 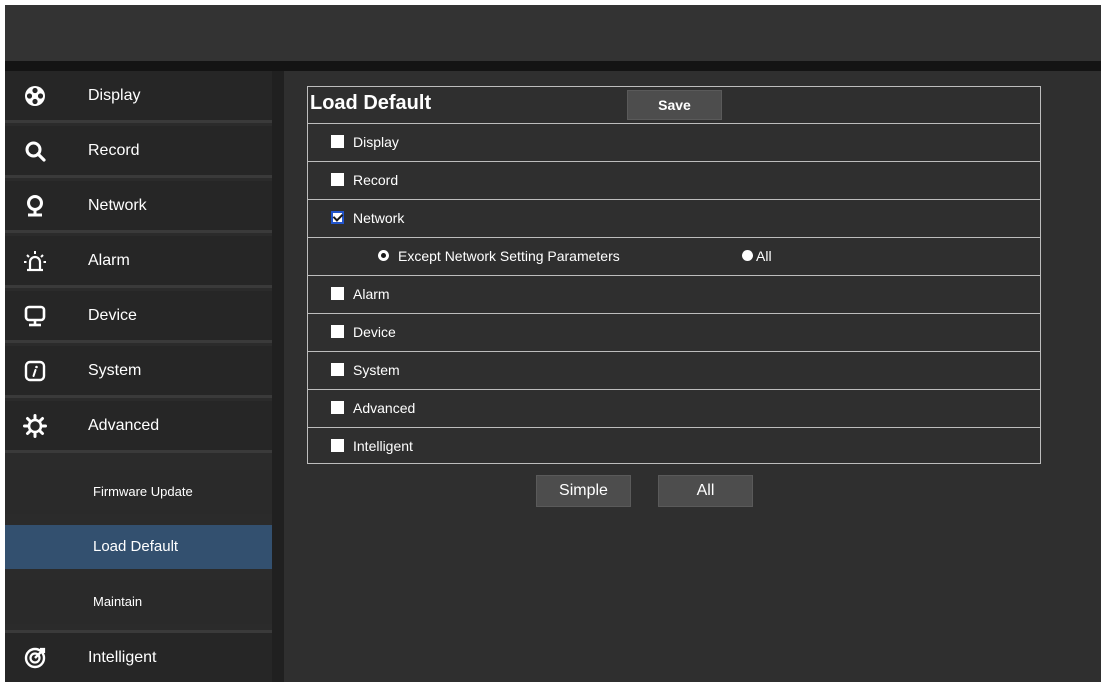 I want to click on sidebar-item-label: System, so click(x=115, y=370).